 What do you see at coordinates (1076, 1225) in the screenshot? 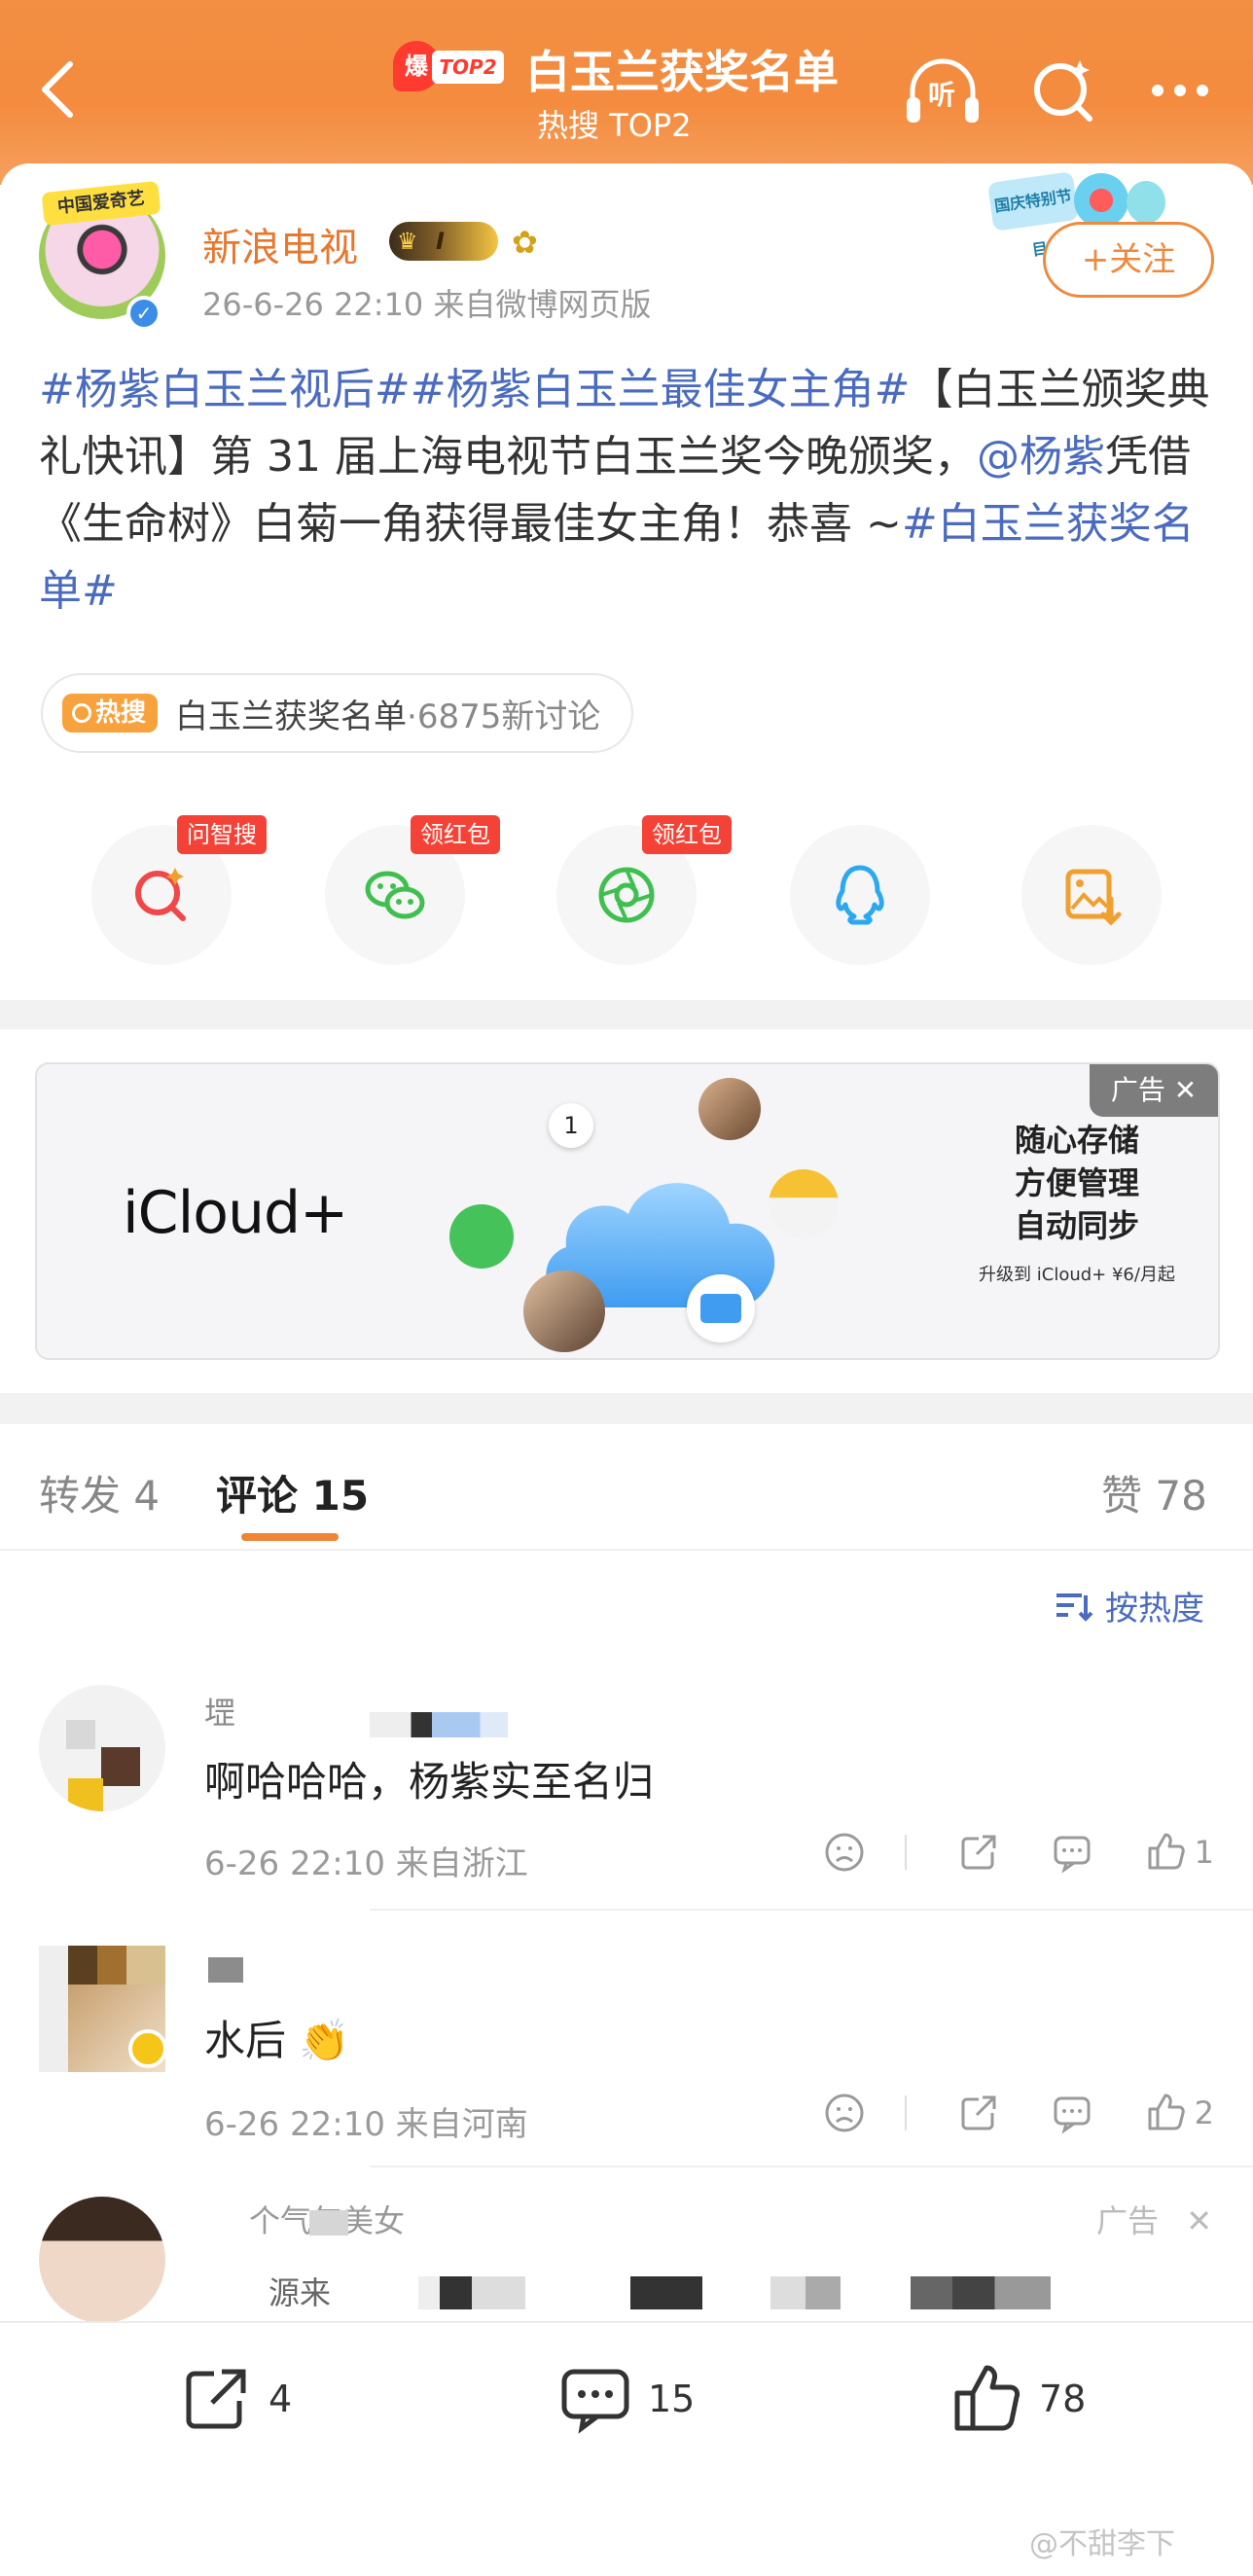
I see `ad-line: 自动同步` at bounding box center [1076, 1225].